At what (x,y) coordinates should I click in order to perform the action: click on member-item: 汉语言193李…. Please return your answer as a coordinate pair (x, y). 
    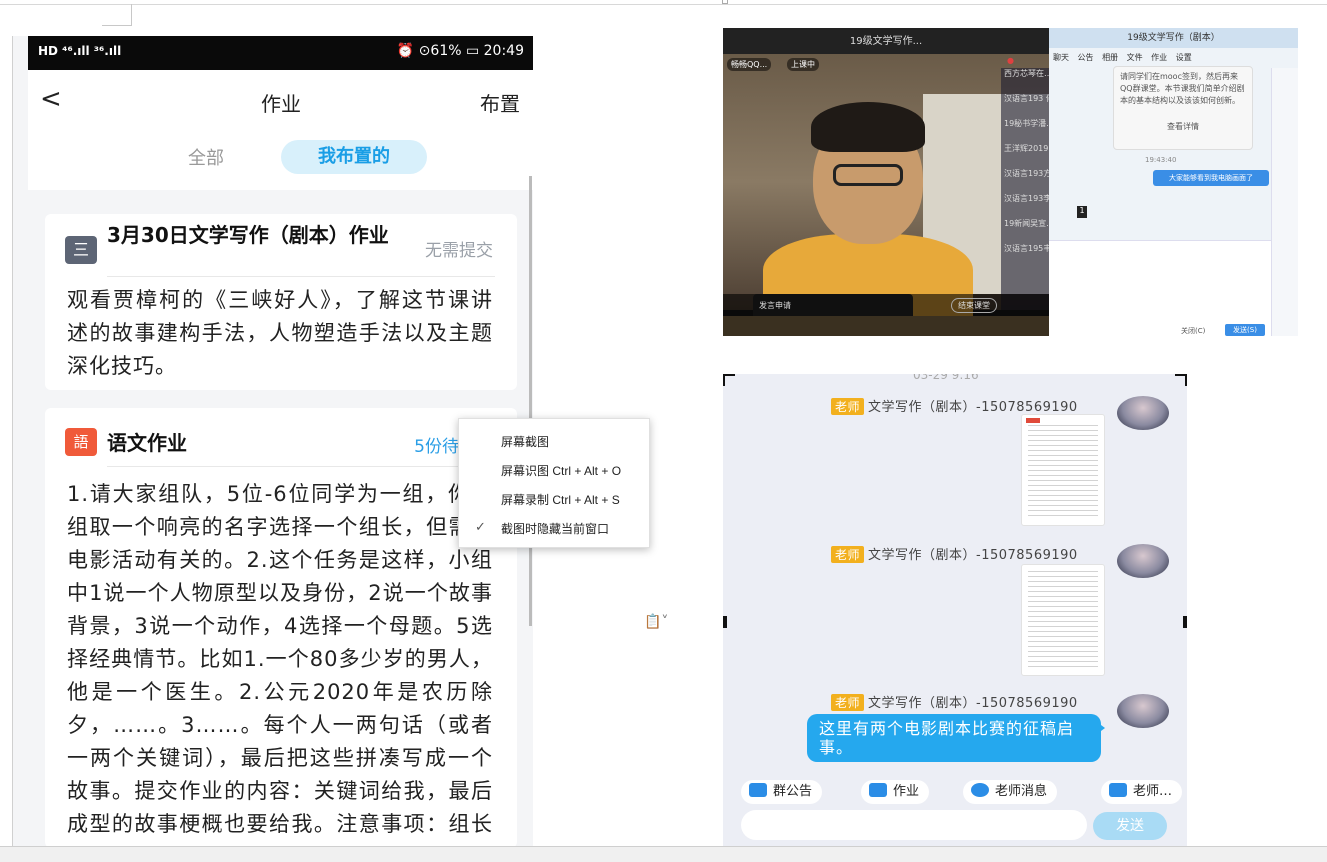
    Looking at the image, I should click on (1025, 198).